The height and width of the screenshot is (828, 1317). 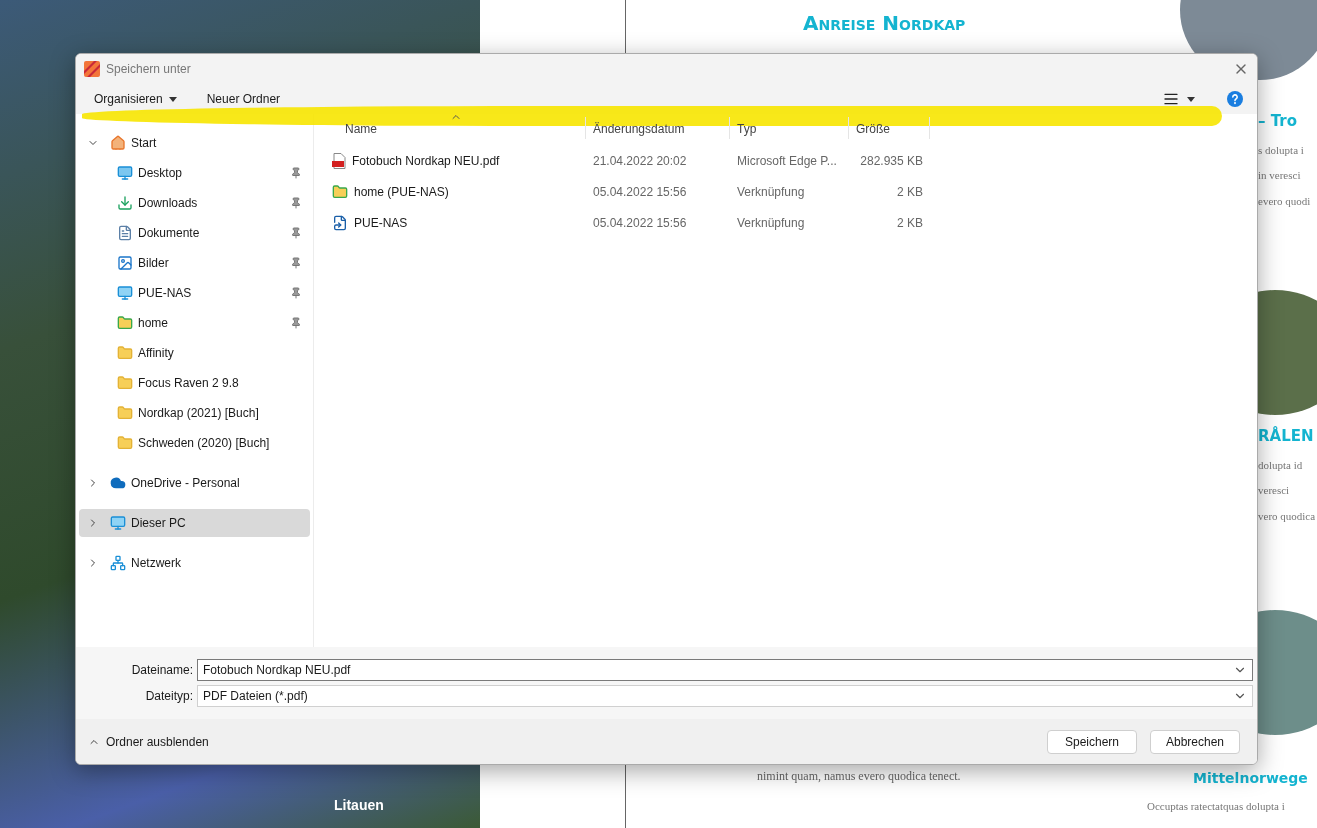 I want to click on new-folder-button: Neuer Ordner, so click(x=243, y=99).